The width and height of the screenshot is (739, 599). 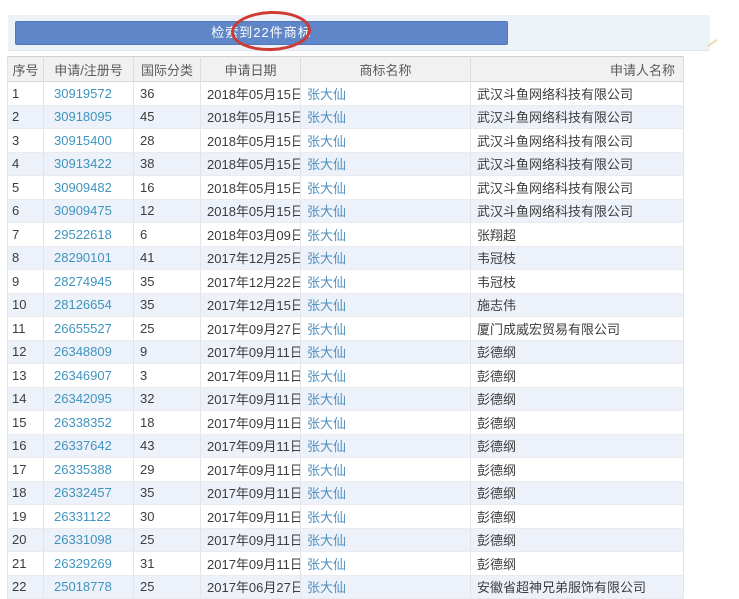 I want to click on cell-intl_class: 28, so click(x=167, y=140).